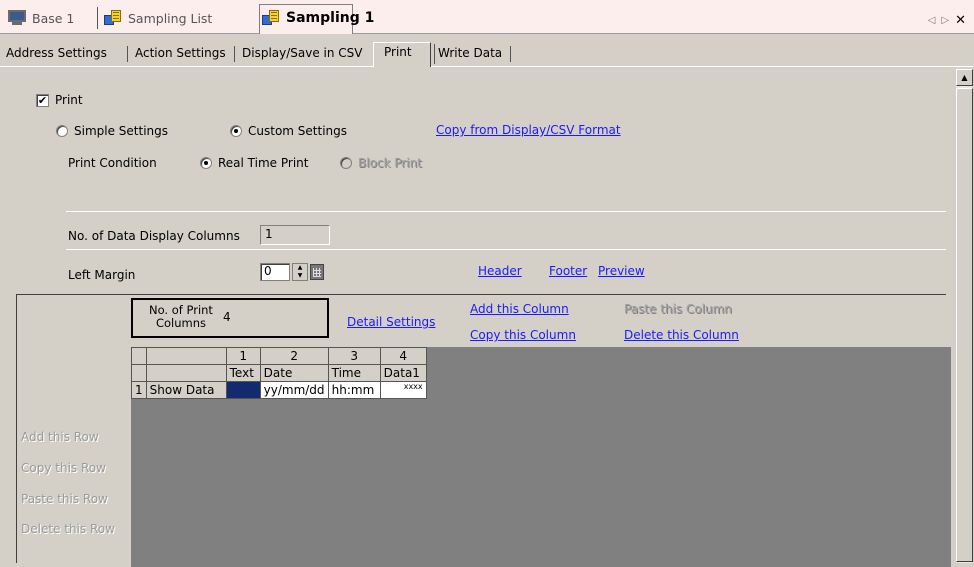 The image size is (974, 567). I want to click on scroll-right-icon: ▷, so click(945, 20).